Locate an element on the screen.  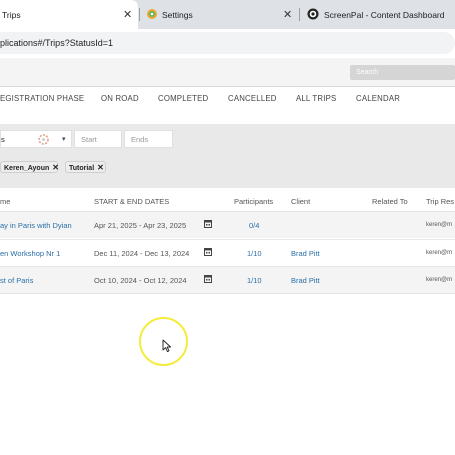
tab-on-road: ON ROAD is located at coordinates (120, 98).